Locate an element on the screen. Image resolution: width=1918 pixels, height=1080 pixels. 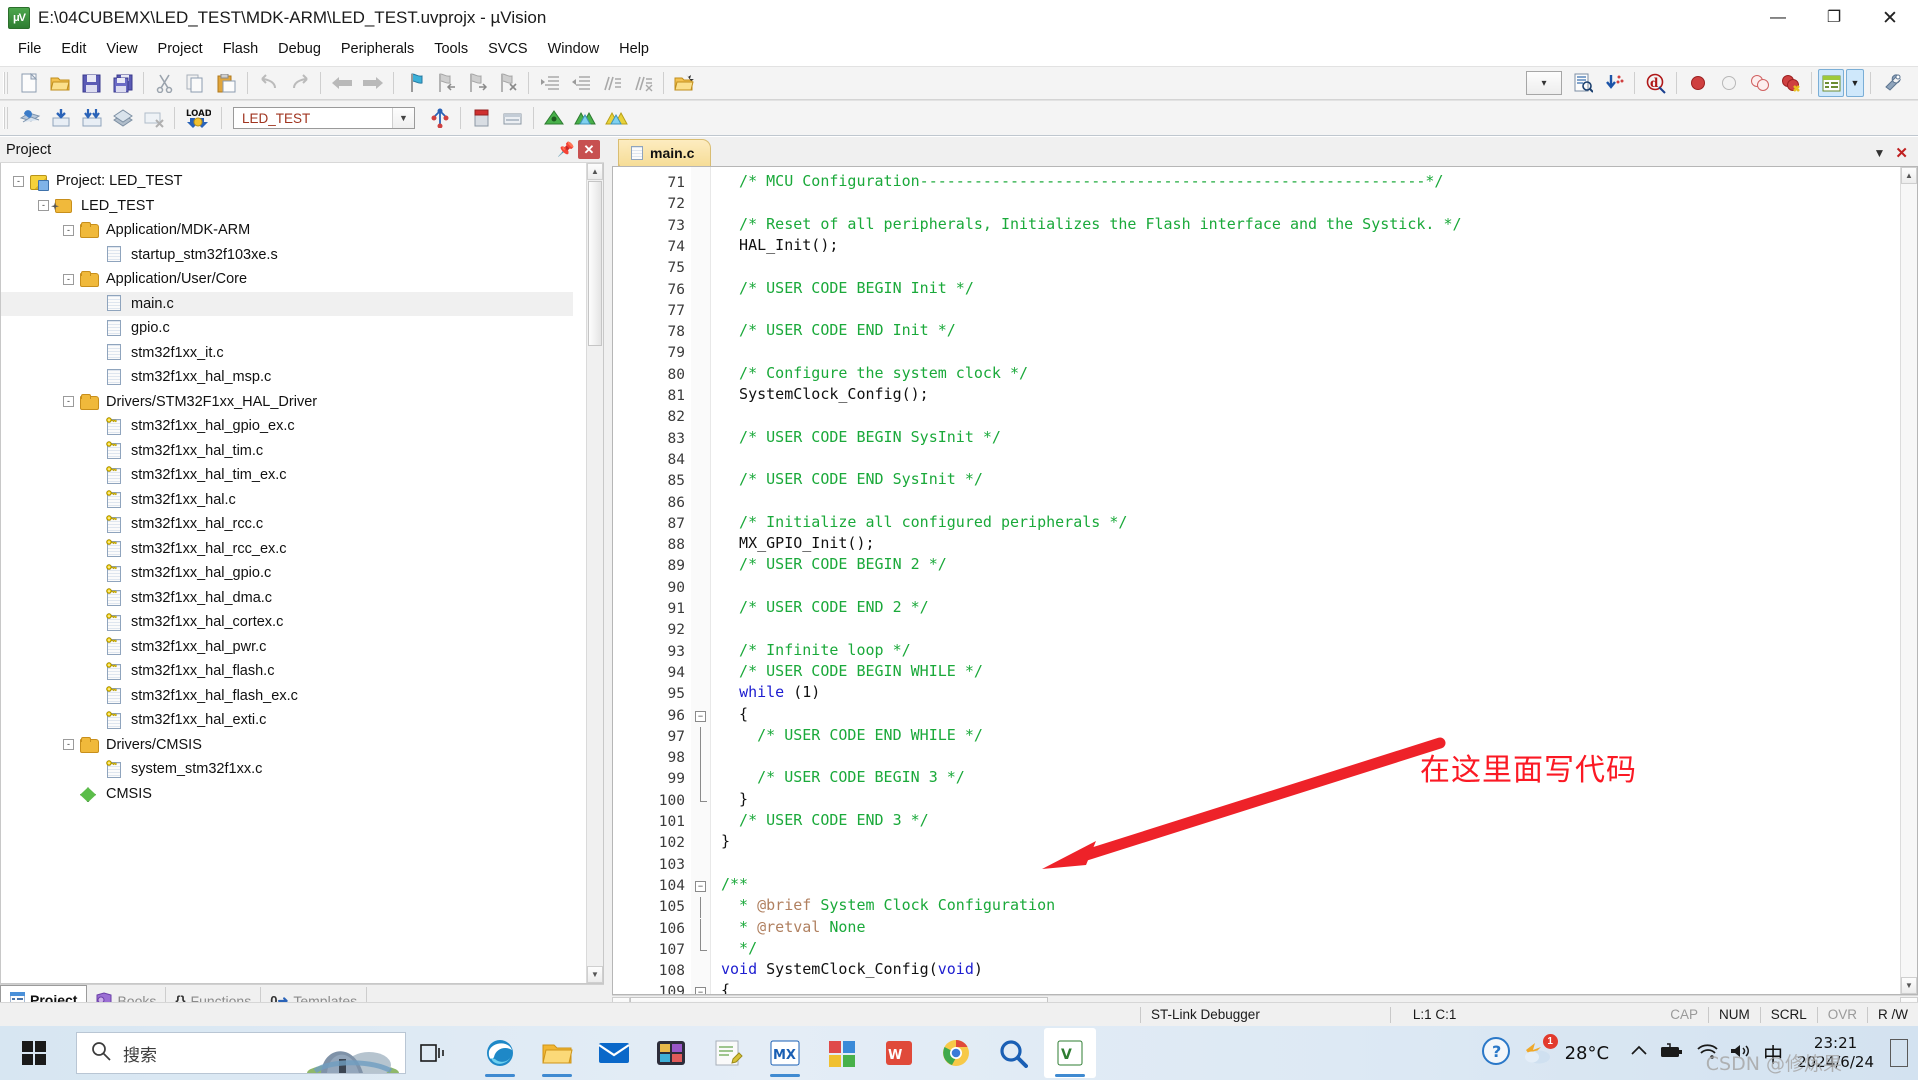
debug-icon: d is located at coordinates (1655, 83).